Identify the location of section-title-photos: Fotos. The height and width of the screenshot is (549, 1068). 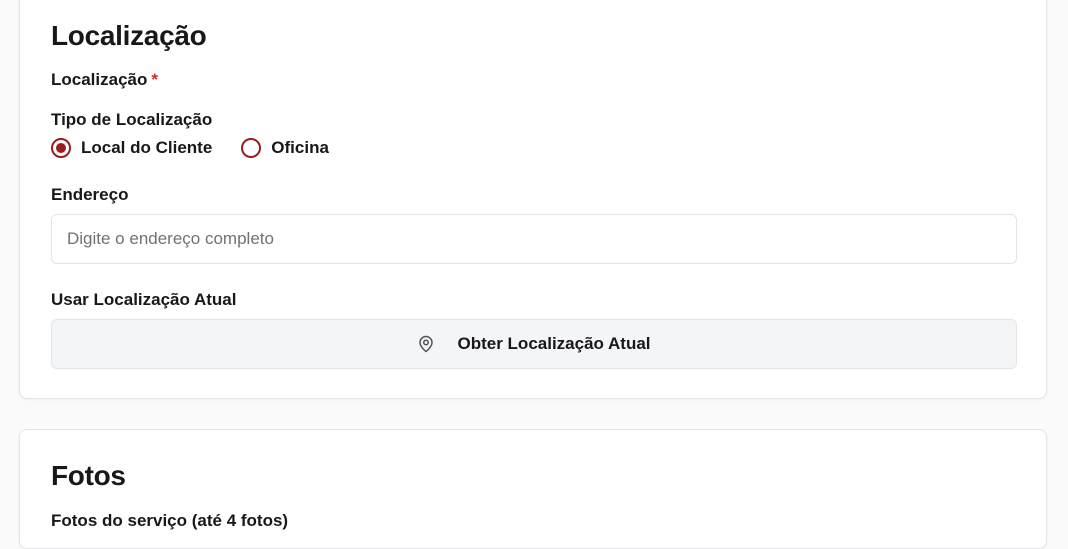
(88, 475).